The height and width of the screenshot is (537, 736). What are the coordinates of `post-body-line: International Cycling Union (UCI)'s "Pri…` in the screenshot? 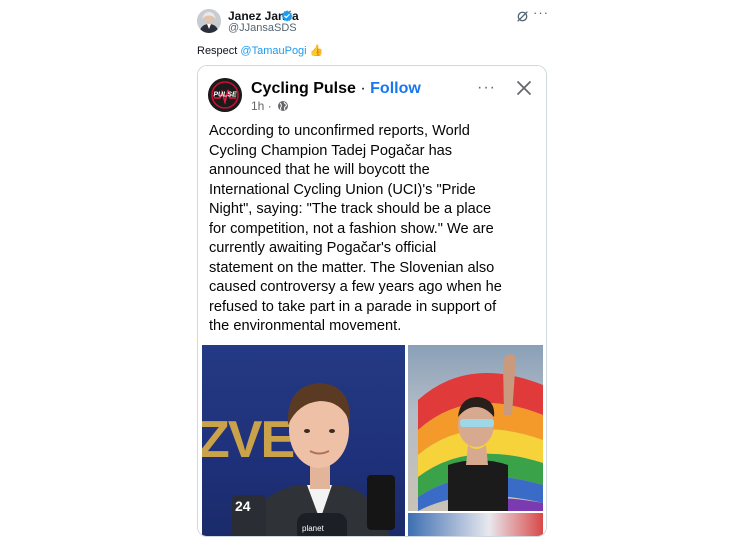 It's located at (342, 189).